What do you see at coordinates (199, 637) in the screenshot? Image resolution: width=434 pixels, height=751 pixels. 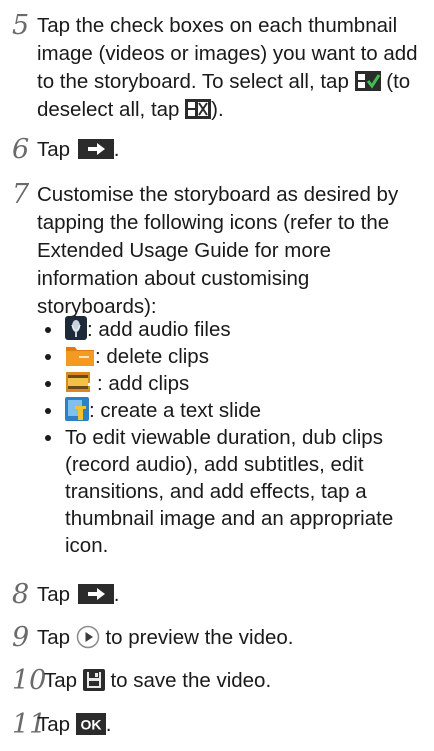 I see `step-text-part: to preview the video.` at bounding box center [199, 637].